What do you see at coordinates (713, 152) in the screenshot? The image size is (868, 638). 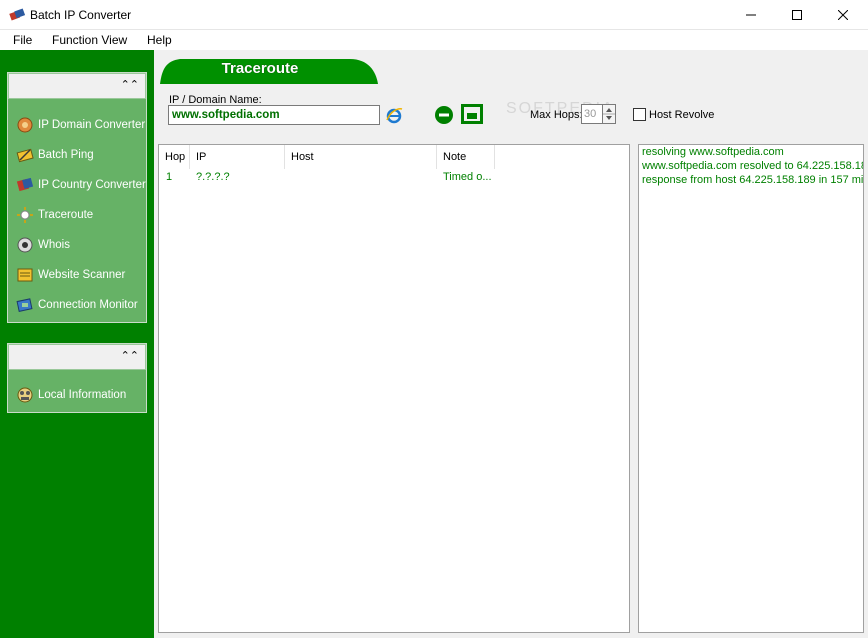 I see `log-line: resolving www.softpedia.com` at bounding box center [713, 152].